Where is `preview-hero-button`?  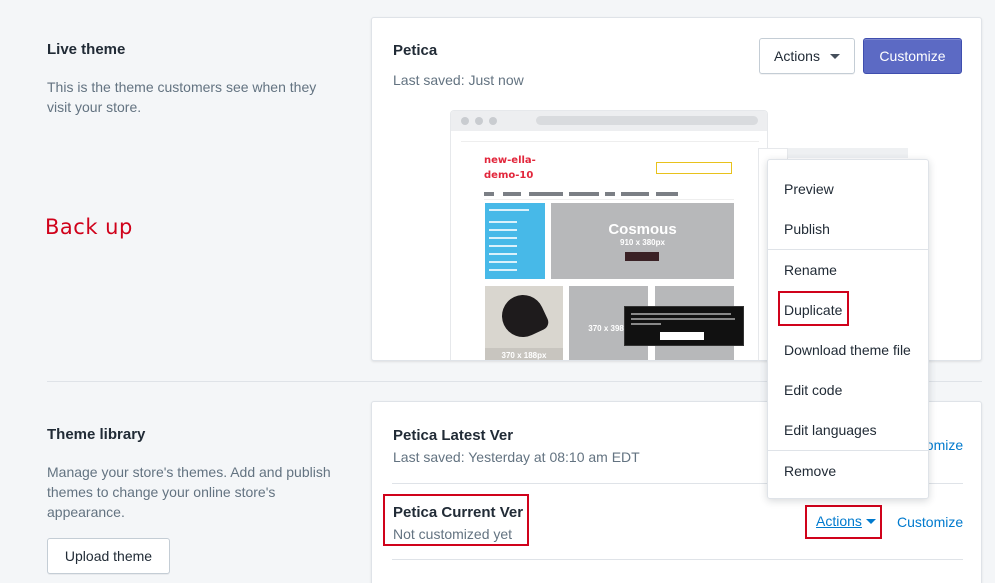
preview-hero-button is located at coordinates (642, 256).